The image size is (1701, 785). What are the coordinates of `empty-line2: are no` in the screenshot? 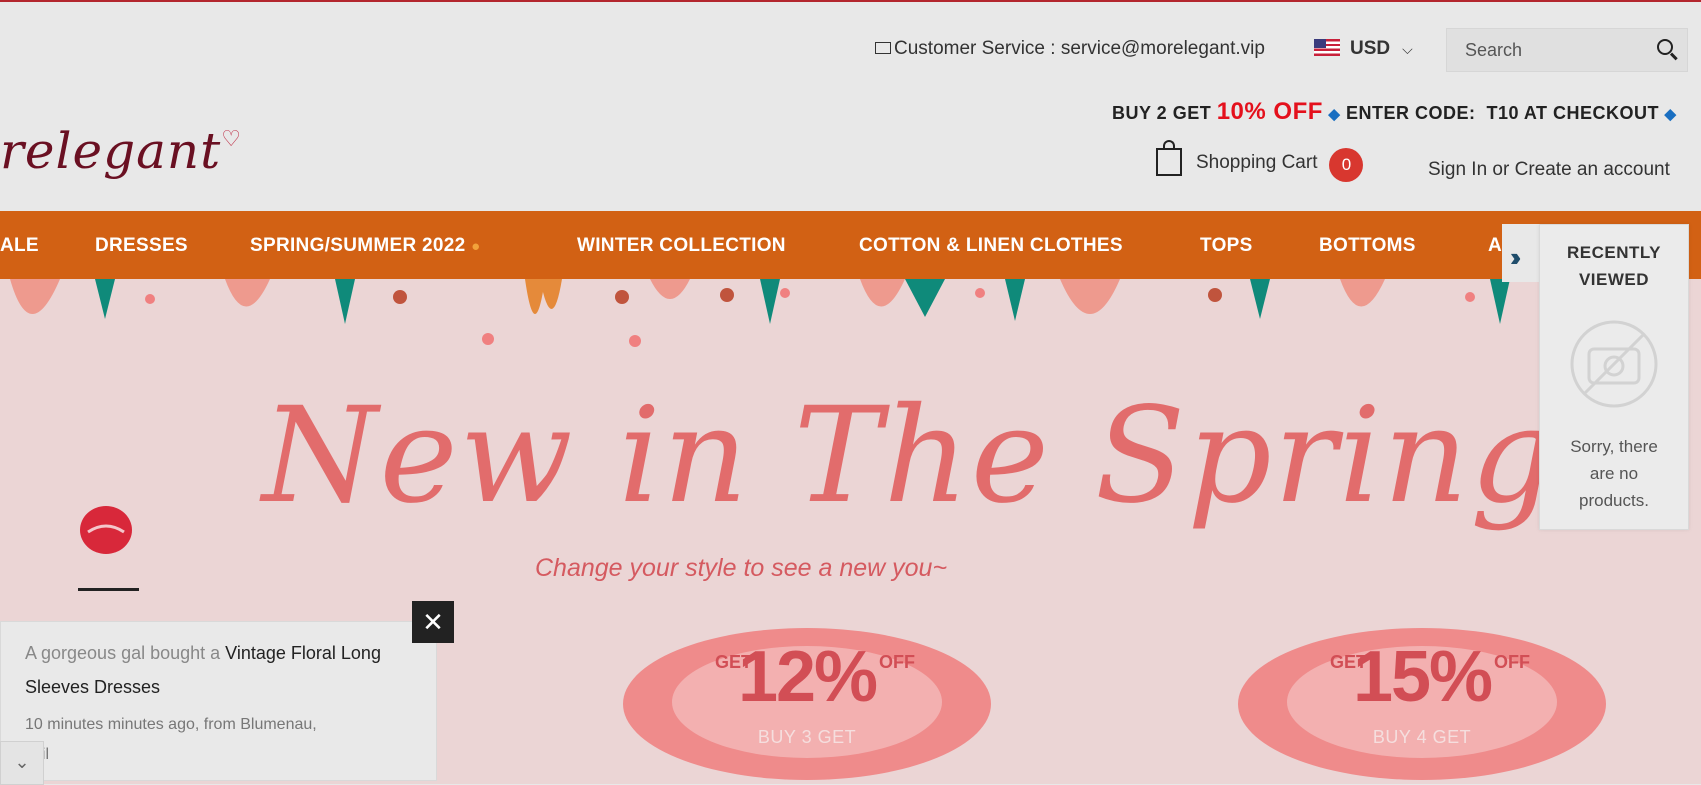 It's located at (1614, 473).